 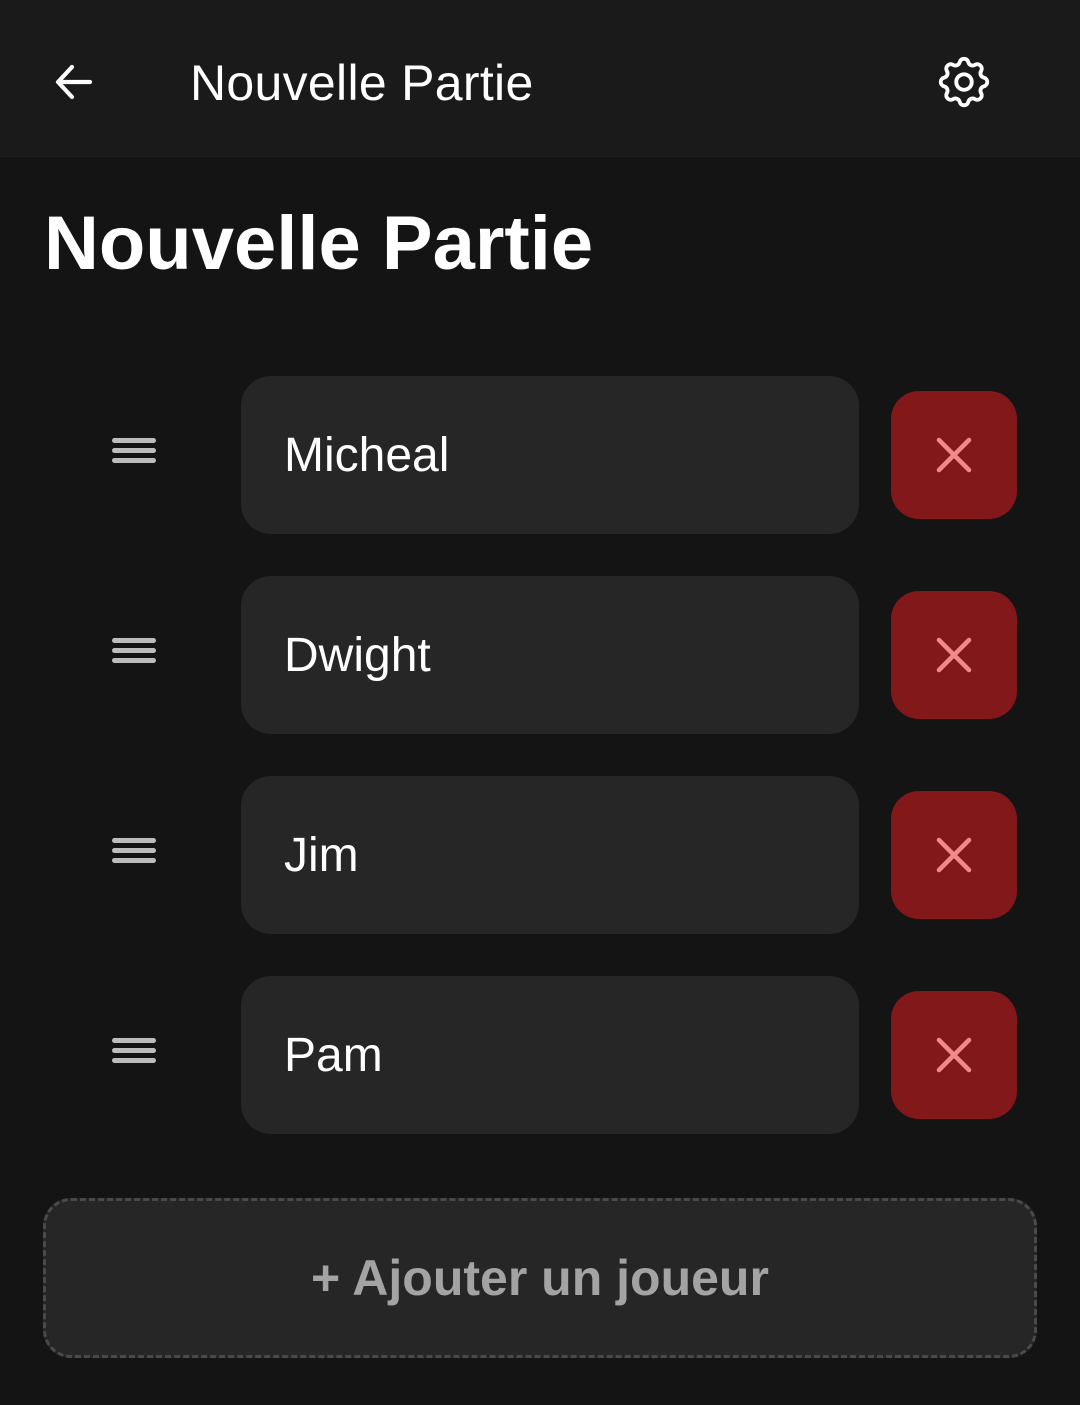 I want to click on top-app-bar: Nouvelle Partie, so click(x=540, y=78).